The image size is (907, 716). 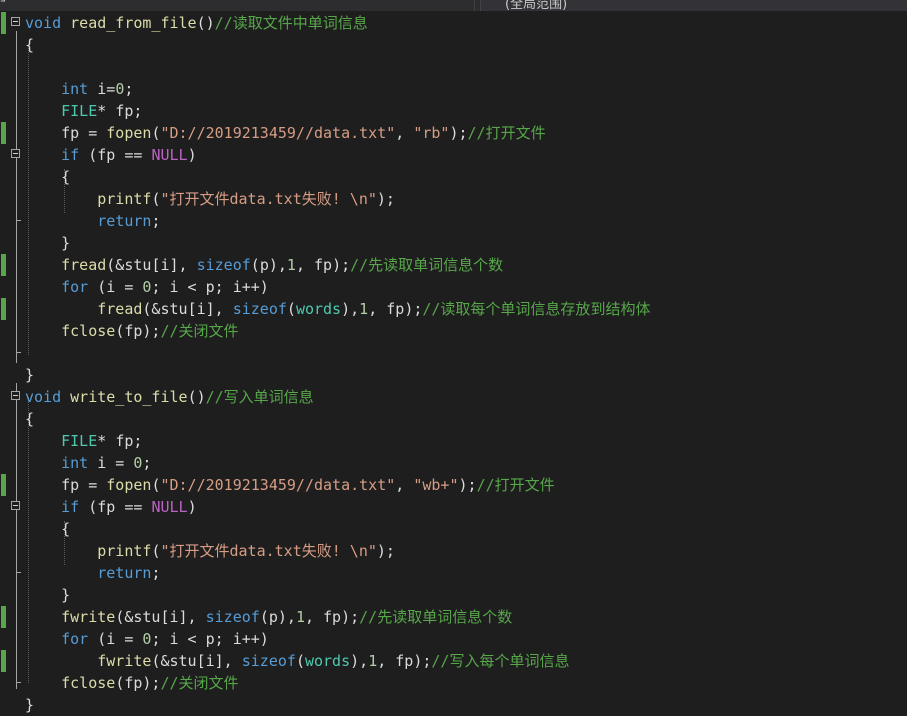 I want to click on code-text: int i=0;, so click(x=97, y=89).